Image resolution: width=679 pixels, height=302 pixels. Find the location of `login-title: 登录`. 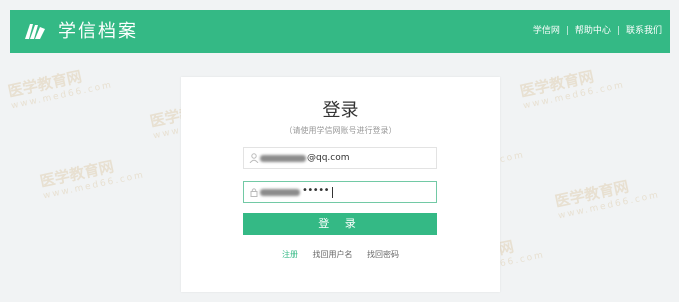

login-title: 登录 is located at coordinates (340, 110).